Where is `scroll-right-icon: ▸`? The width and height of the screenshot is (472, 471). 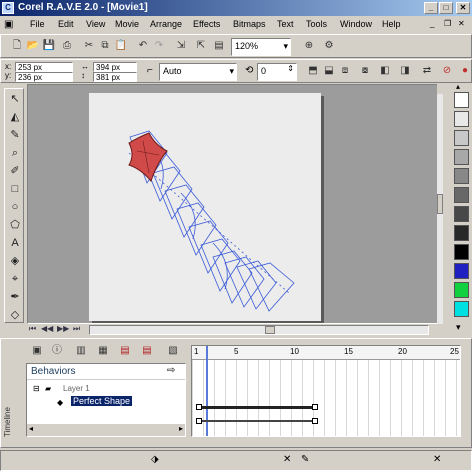 scroll-right-icon: ▸ is located at coordinates (181, 428).